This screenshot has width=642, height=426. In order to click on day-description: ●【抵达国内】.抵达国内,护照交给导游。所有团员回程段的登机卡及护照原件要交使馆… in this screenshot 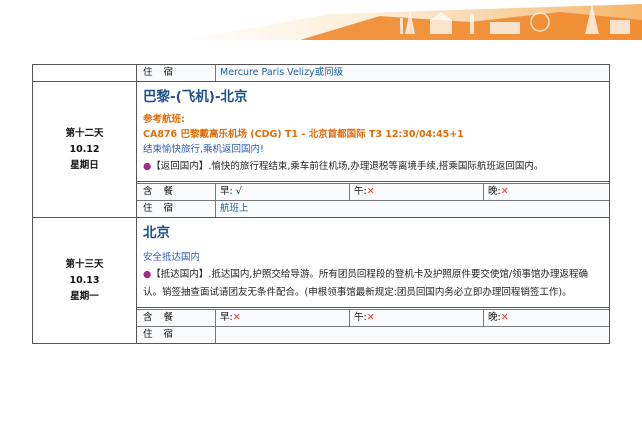, I will do `click(374, 286)`.